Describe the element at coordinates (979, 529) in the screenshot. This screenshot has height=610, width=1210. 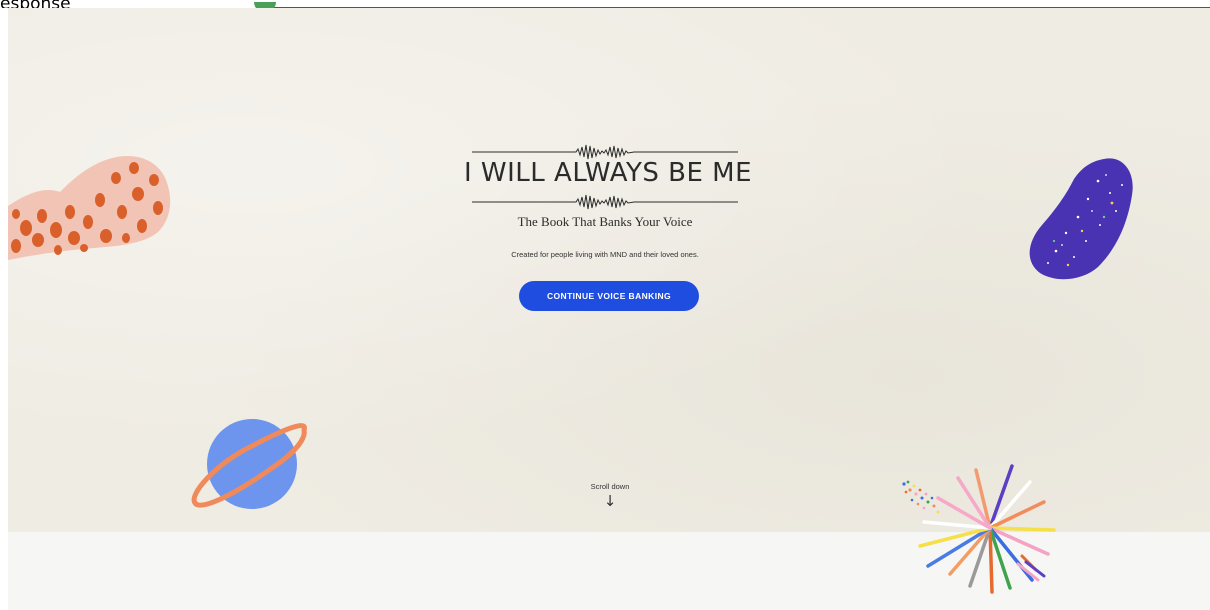
I see `starburst-icon` at that location.